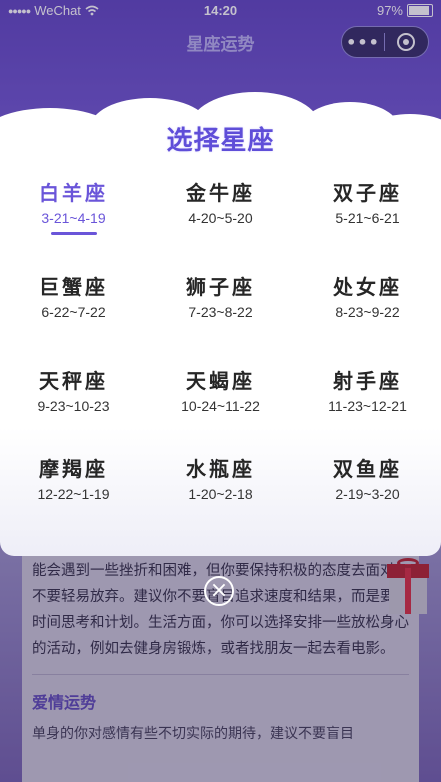 The image size is (441, 782). Describe the element at coordinates (73, 494) in the screenshot. I see `zodiac-date-range: 12-22~1-19` at that location.